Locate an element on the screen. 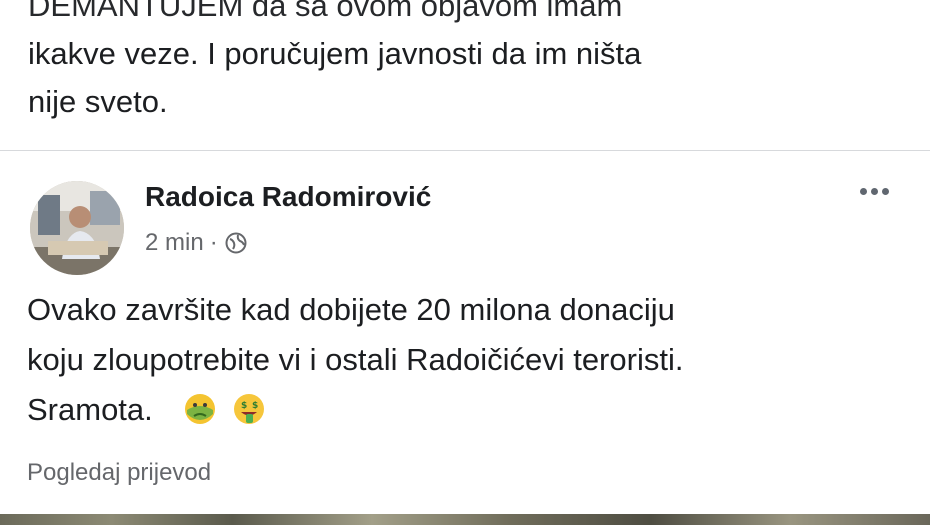 This screenshot has width=930, height=525. post-text-line-words: Sramota. is located at coordinates (90, 409).